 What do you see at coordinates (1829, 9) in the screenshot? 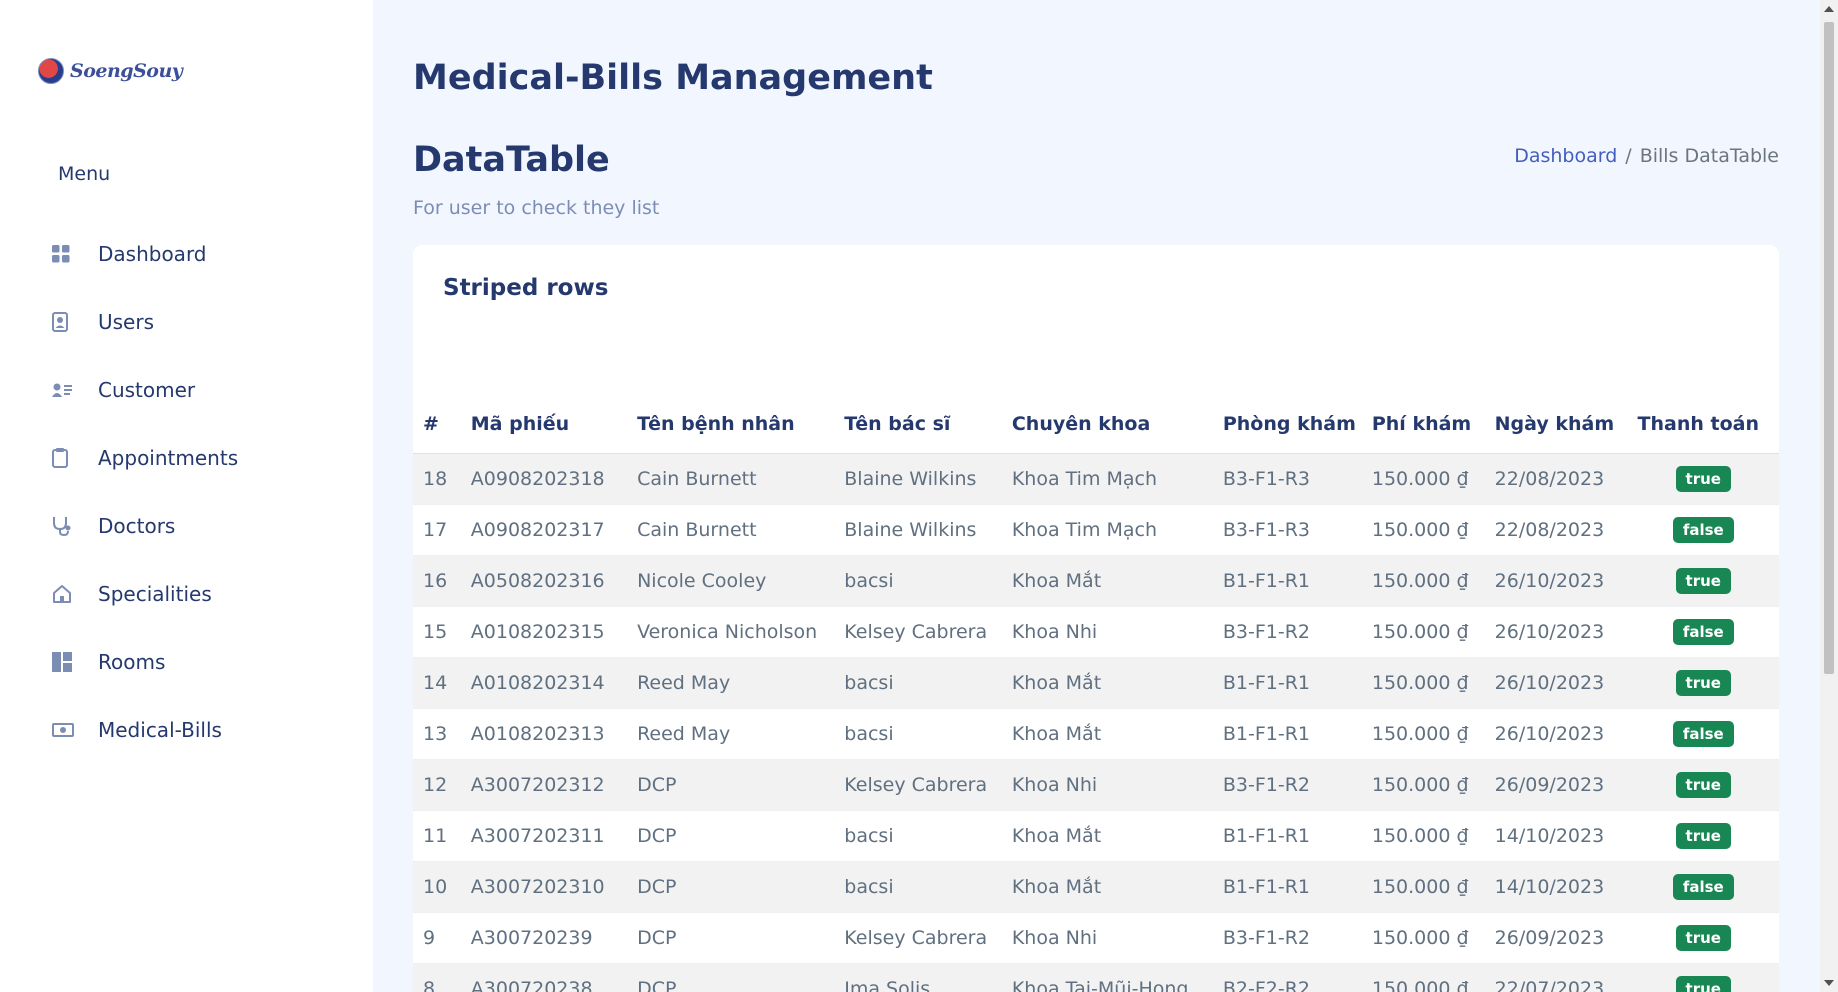
I see `scroll-up-arrow-icon` at bounding box center [1829, 9].